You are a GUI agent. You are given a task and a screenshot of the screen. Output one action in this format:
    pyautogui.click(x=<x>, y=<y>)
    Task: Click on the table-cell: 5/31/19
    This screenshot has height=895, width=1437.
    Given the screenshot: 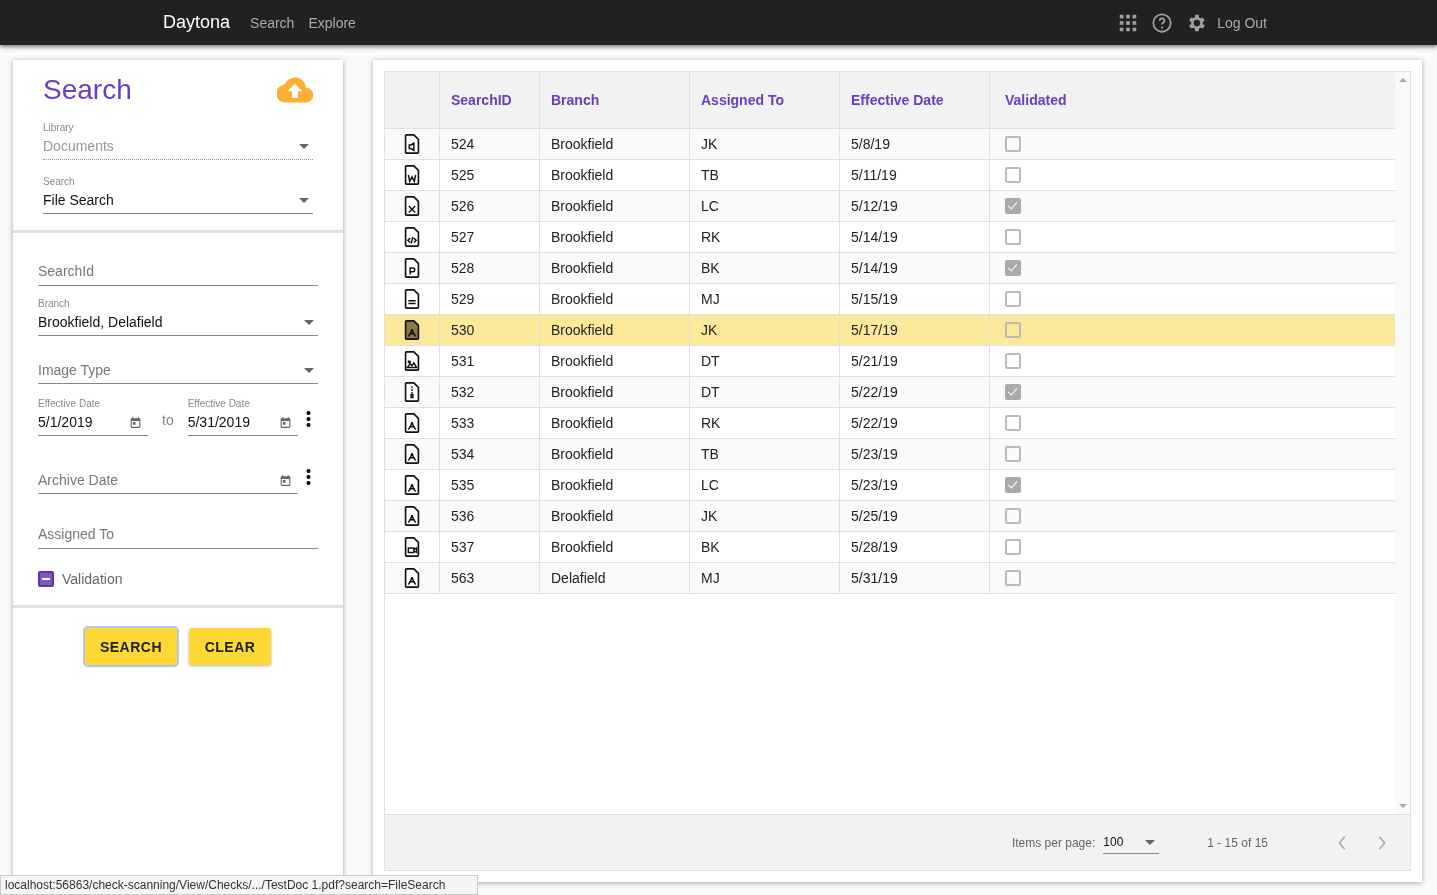 What is the action you would take?
    pyautogui.click(x=915, y=578)
    